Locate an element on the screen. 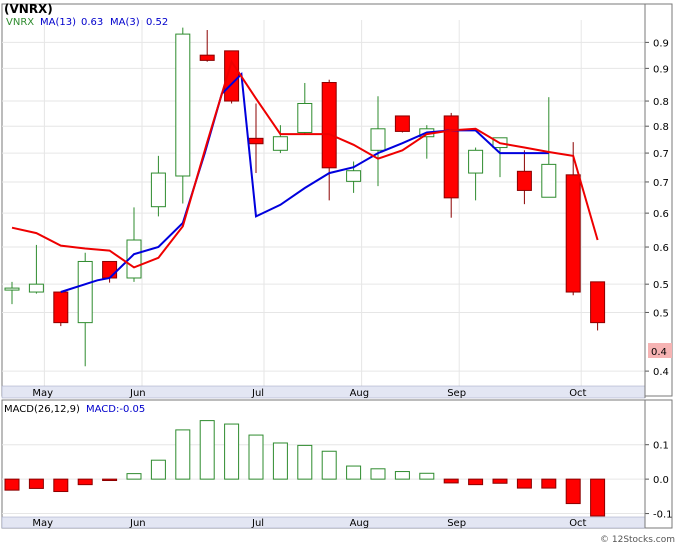 This screenshot has width=680, height=546. macd-y-tick-label: 0.0 is located at coordinates (661, 480).